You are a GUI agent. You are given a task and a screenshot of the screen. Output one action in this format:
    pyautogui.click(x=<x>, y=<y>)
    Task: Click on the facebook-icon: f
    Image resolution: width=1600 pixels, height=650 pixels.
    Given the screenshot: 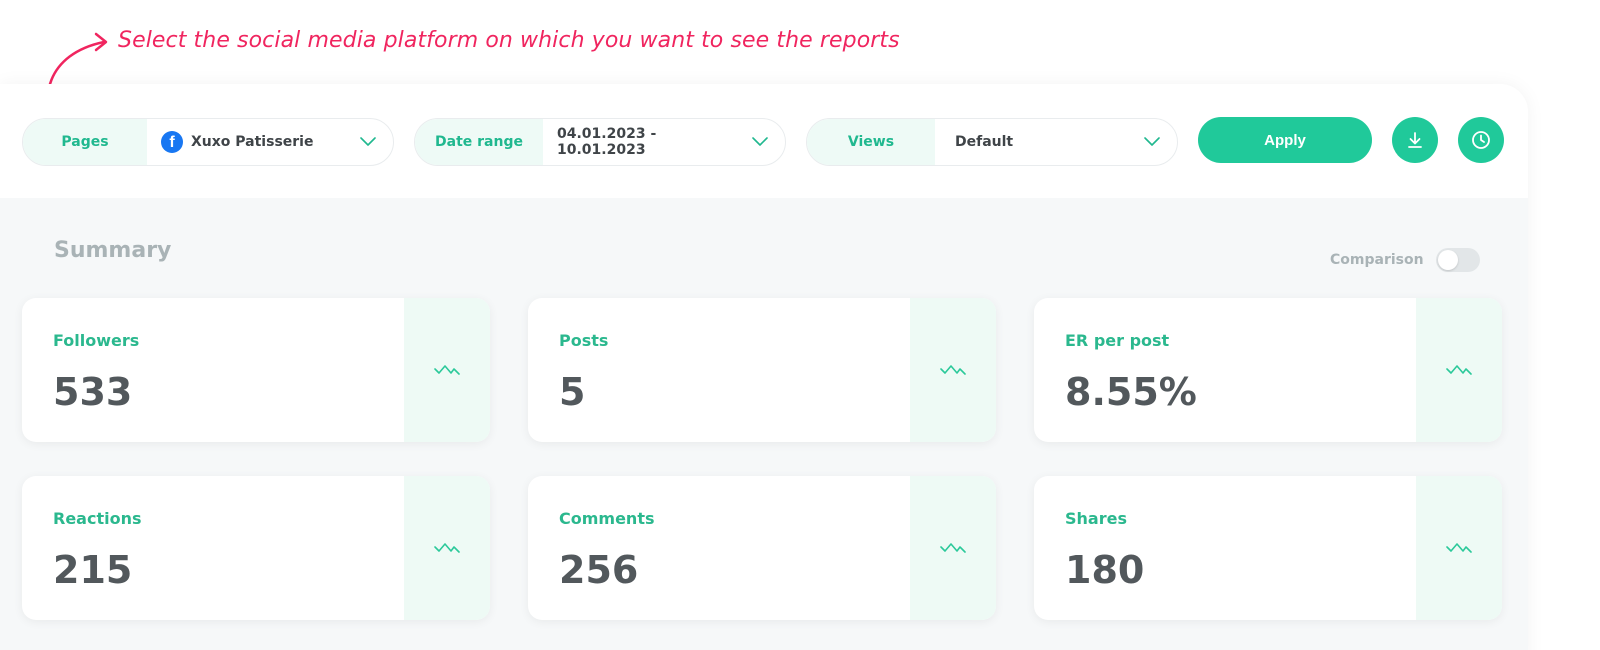 What is the action you would take?
    pyautogui.click(x=172, y=142)
    